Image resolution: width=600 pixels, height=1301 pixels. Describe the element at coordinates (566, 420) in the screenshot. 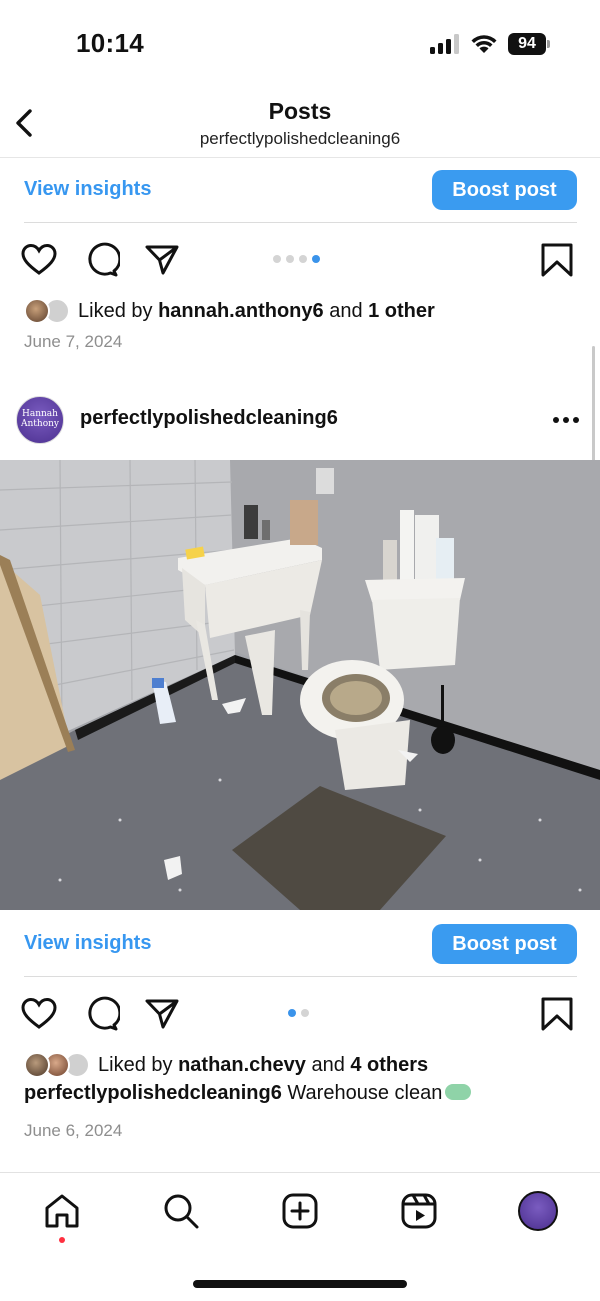

I see `more-options-icon` at that location.